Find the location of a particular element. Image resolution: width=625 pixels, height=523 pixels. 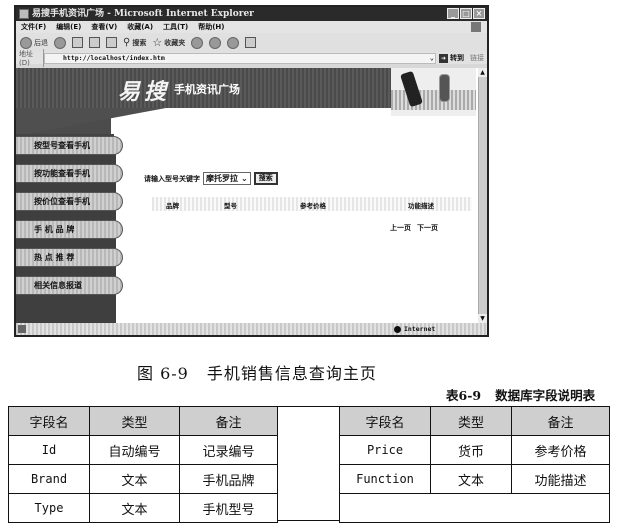

cell: 自动编号 is located at coordinates (134, 450).